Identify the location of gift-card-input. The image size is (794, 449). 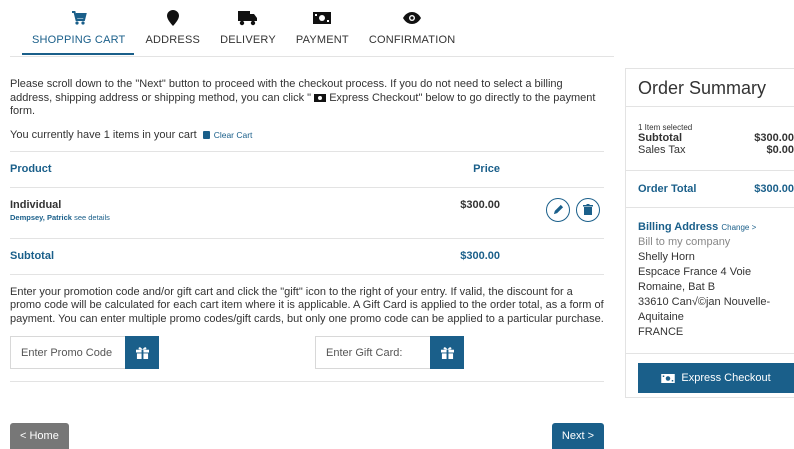
(372, 352).